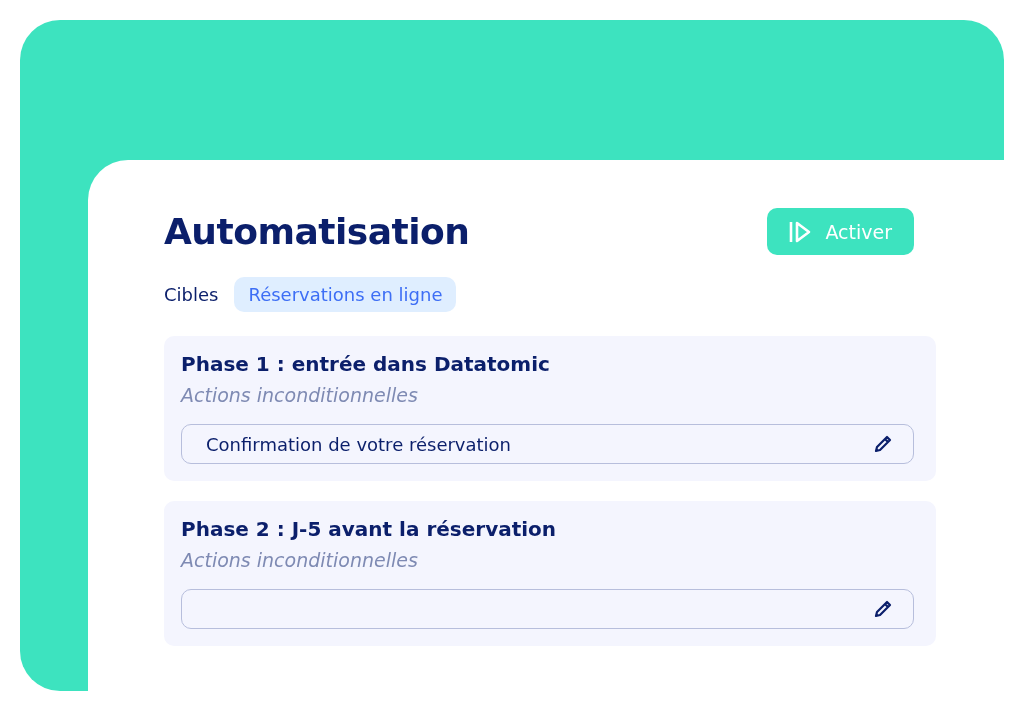  Describe the element at coordinates (317, 231) in the screenshot. I see `page-title: Automatisation` at that location.